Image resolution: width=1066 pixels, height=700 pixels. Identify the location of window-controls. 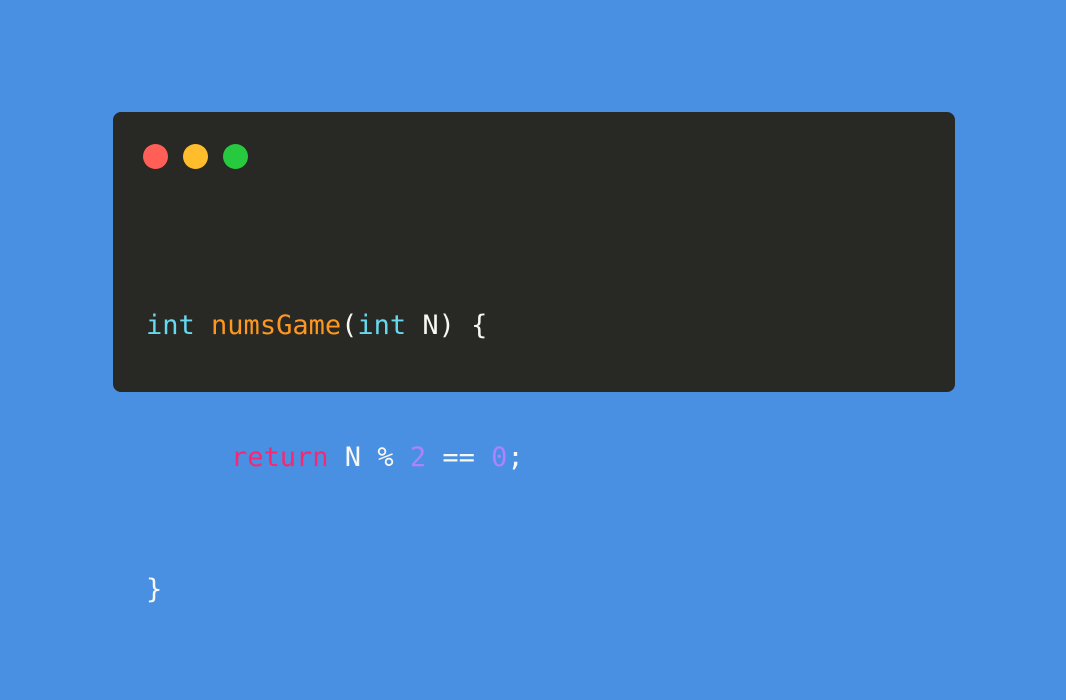
(195, 156).